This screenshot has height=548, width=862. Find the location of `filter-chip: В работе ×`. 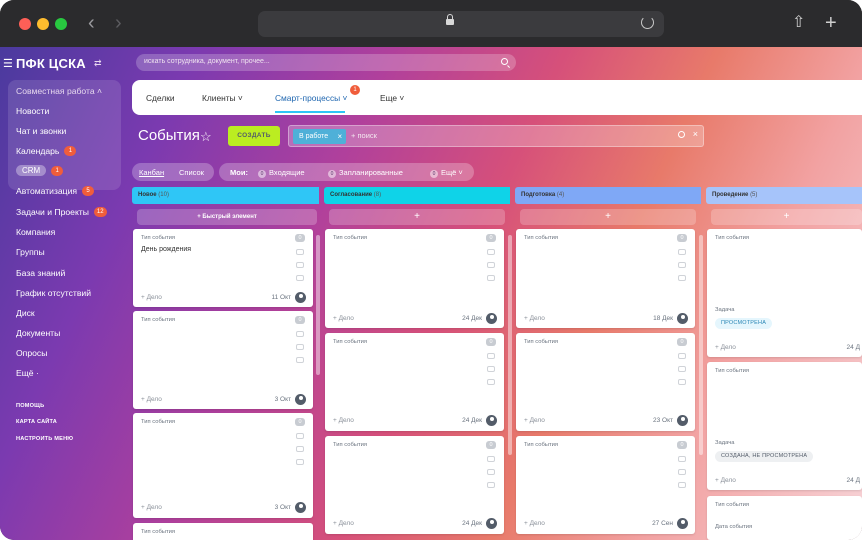

filter-chip: В работе × is located at coordinates (320, 136).